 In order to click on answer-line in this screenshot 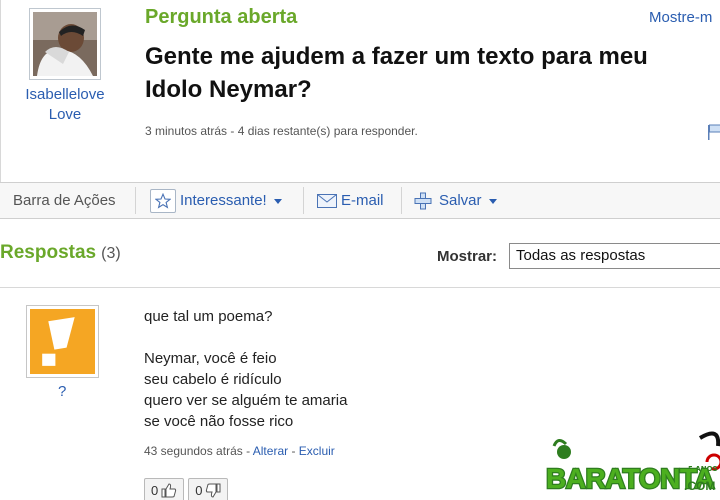, I will do `click(245, 337)`.